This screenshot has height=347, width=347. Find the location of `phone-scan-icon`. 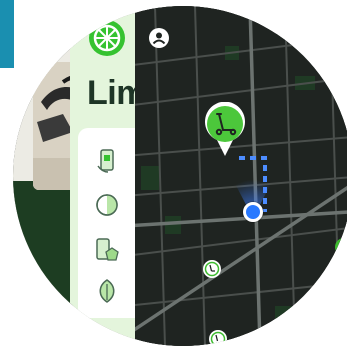

phone-scan-icon is located at coordinates (107, 161).